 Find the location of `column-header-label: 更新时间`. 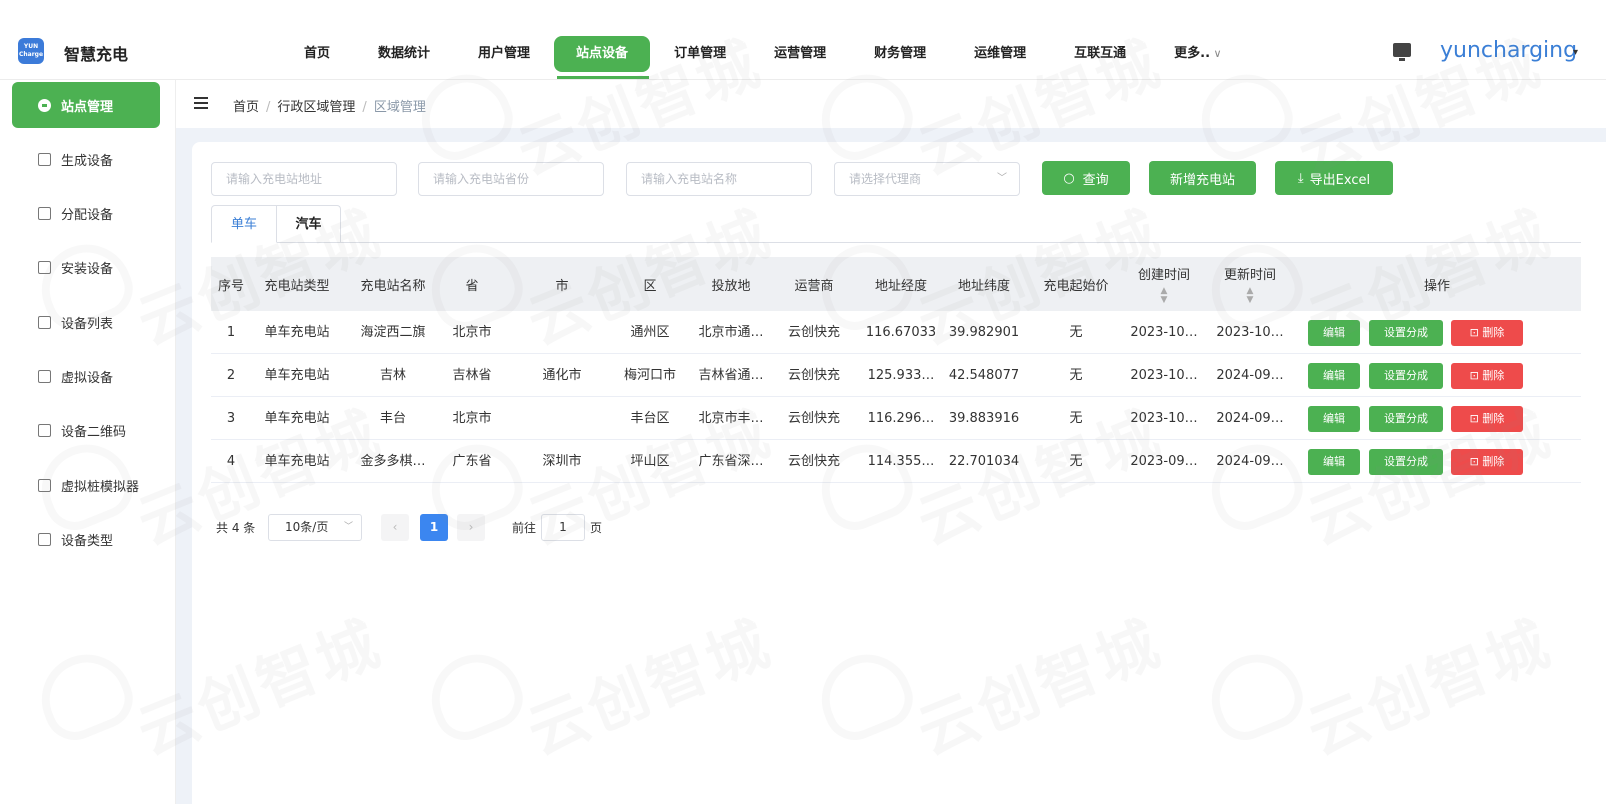

column-header-label: 更新时间 is located at coordinates (1249, 275).